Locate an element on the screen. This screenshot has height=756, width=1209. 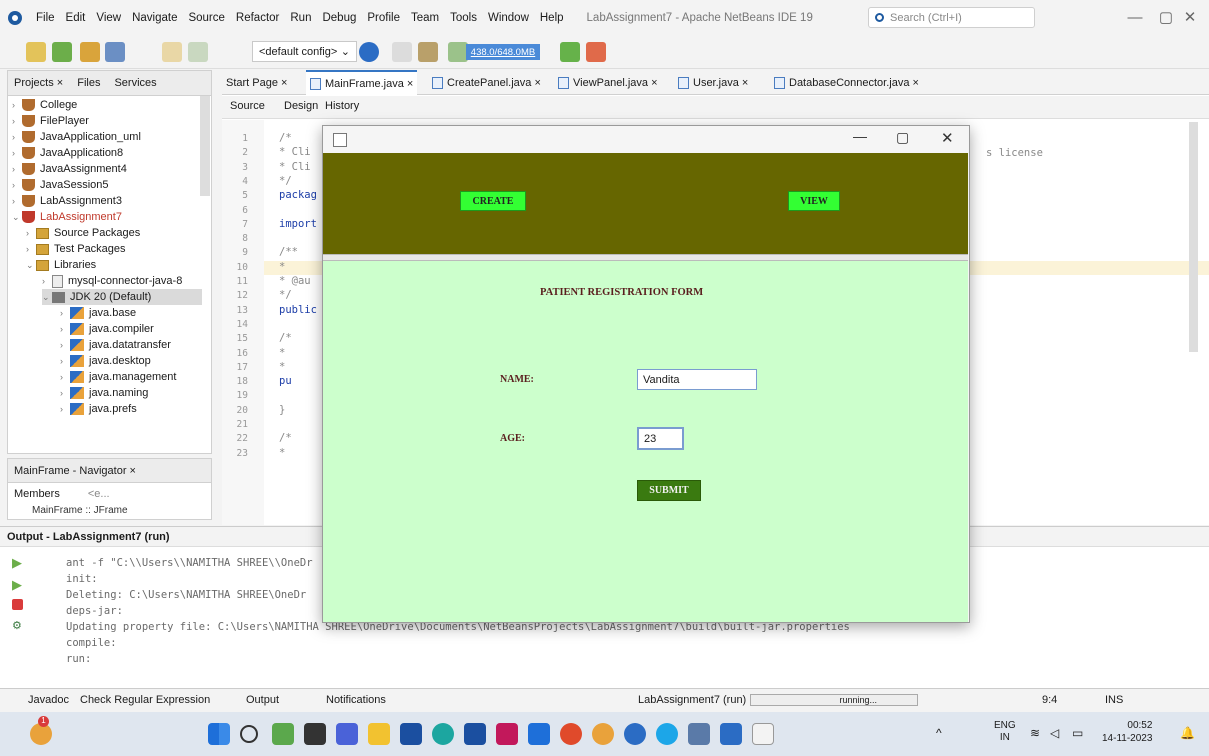
profile-icon is located at coordinates (570, 52).